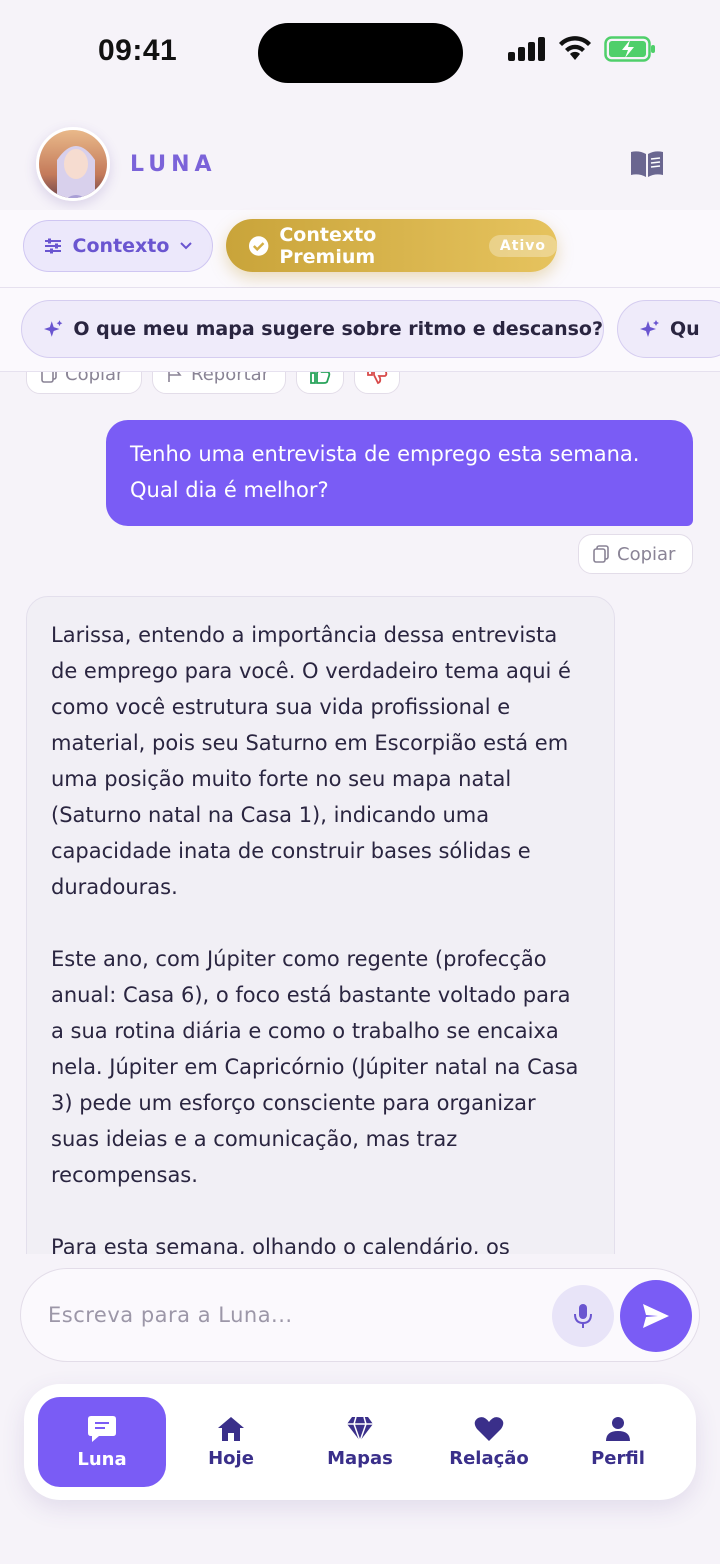  Describe the element at coordinates (102, 1459) in the screenshot. I see `nav-label: Luna` at that location.